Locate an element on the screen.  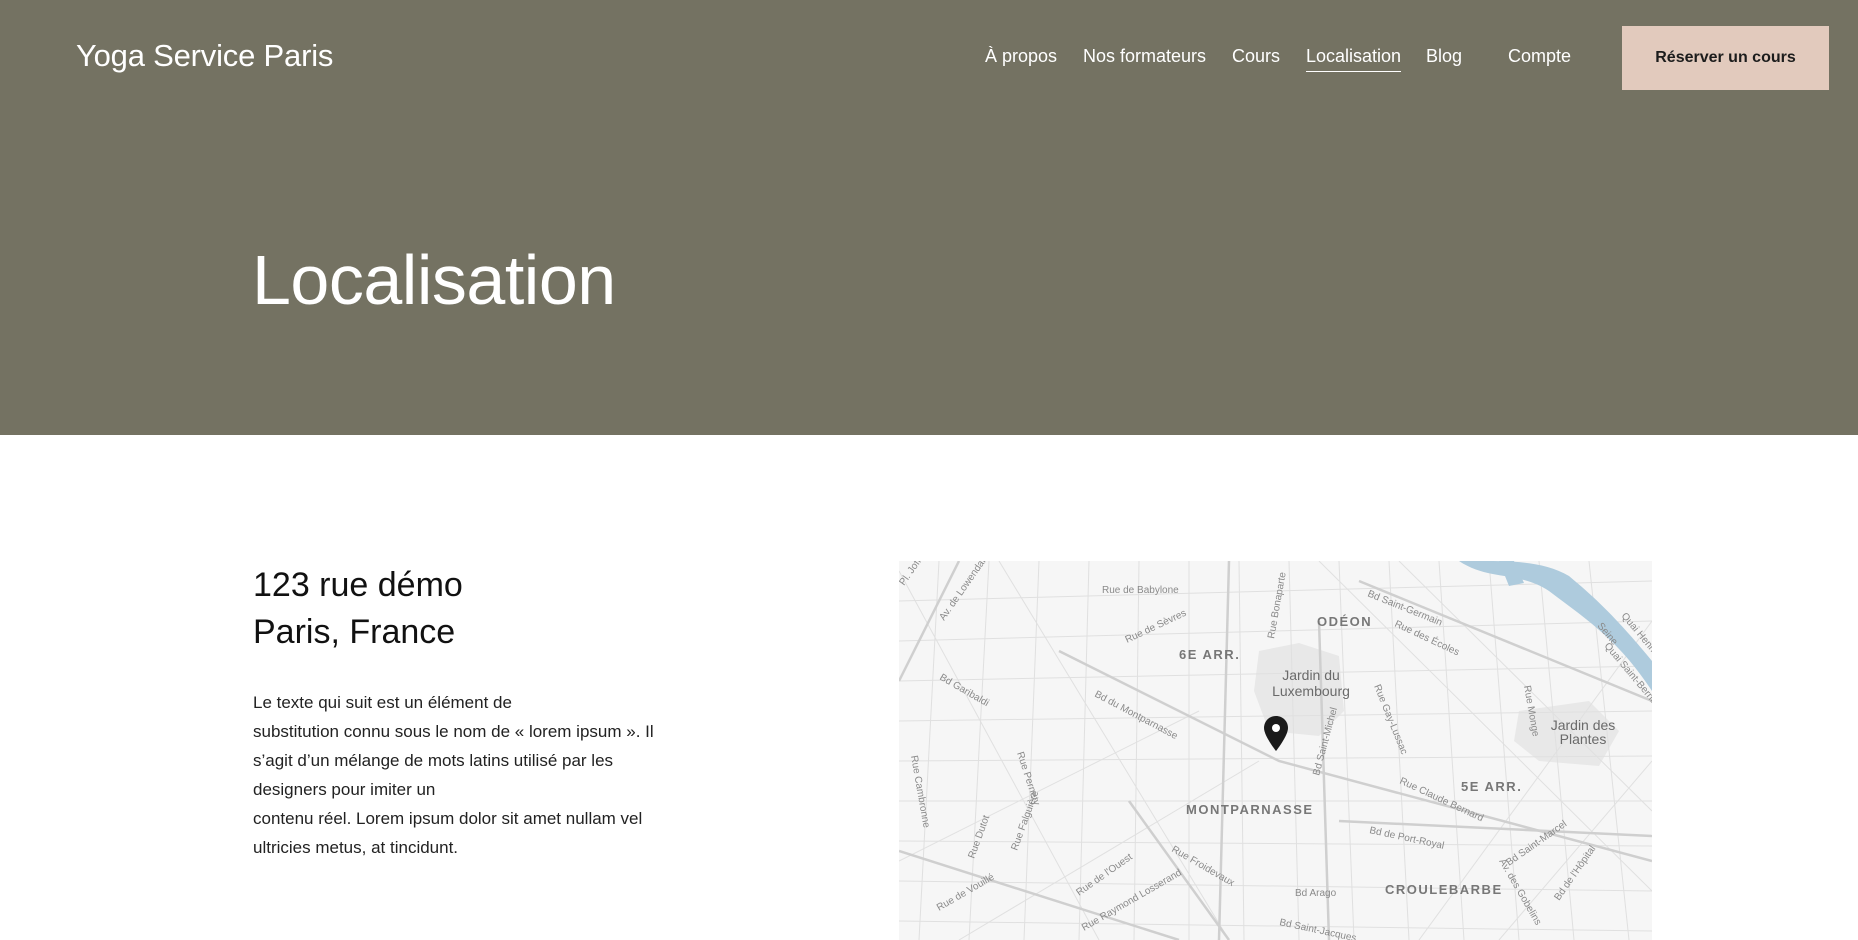
nav-link-cours: Cours is located at coordinates (1256, 56).